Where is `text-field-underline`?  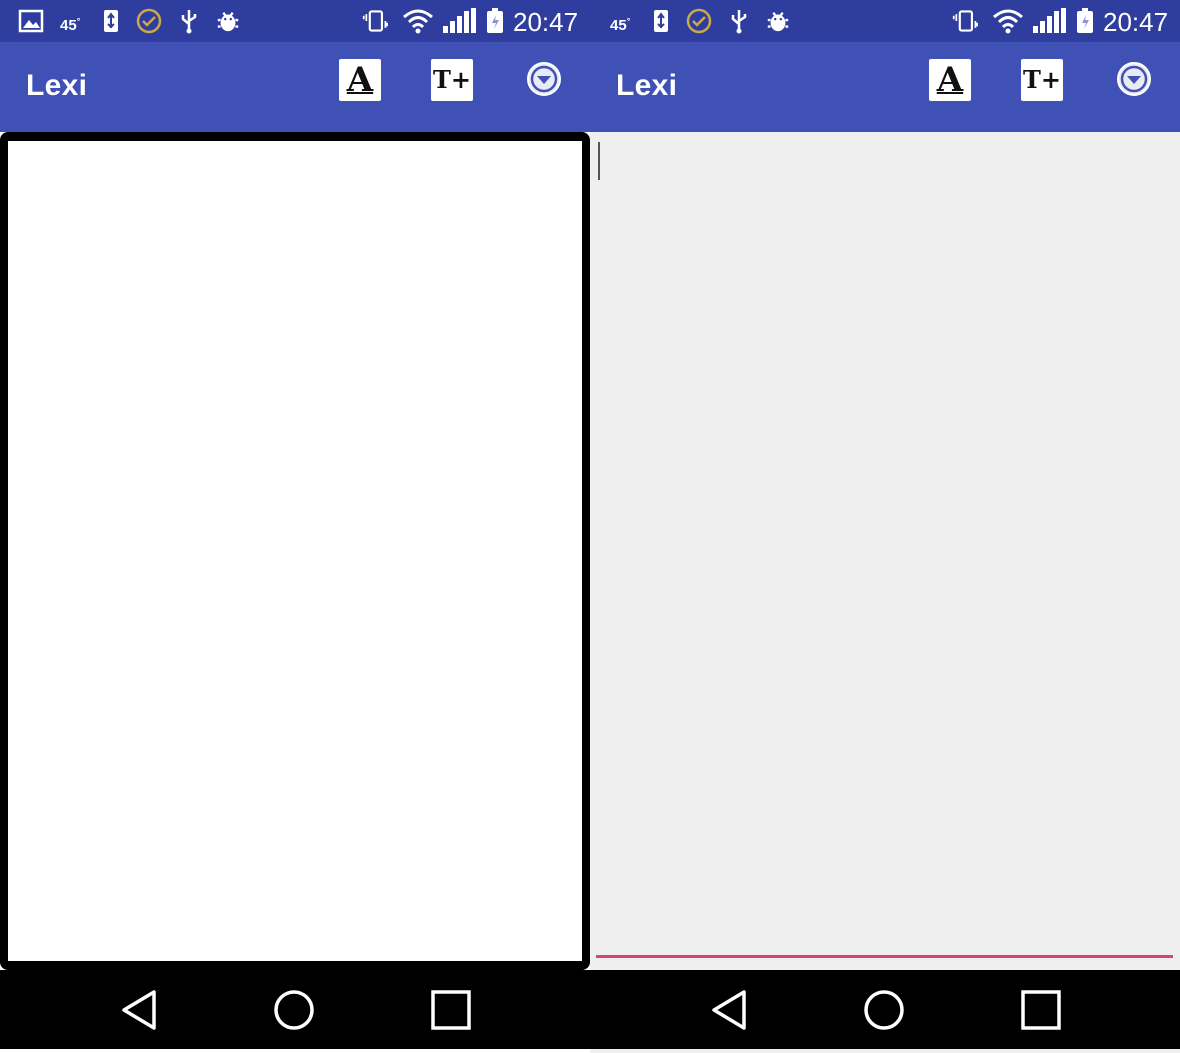
text-field-underline is located at coordinates (884, 956).